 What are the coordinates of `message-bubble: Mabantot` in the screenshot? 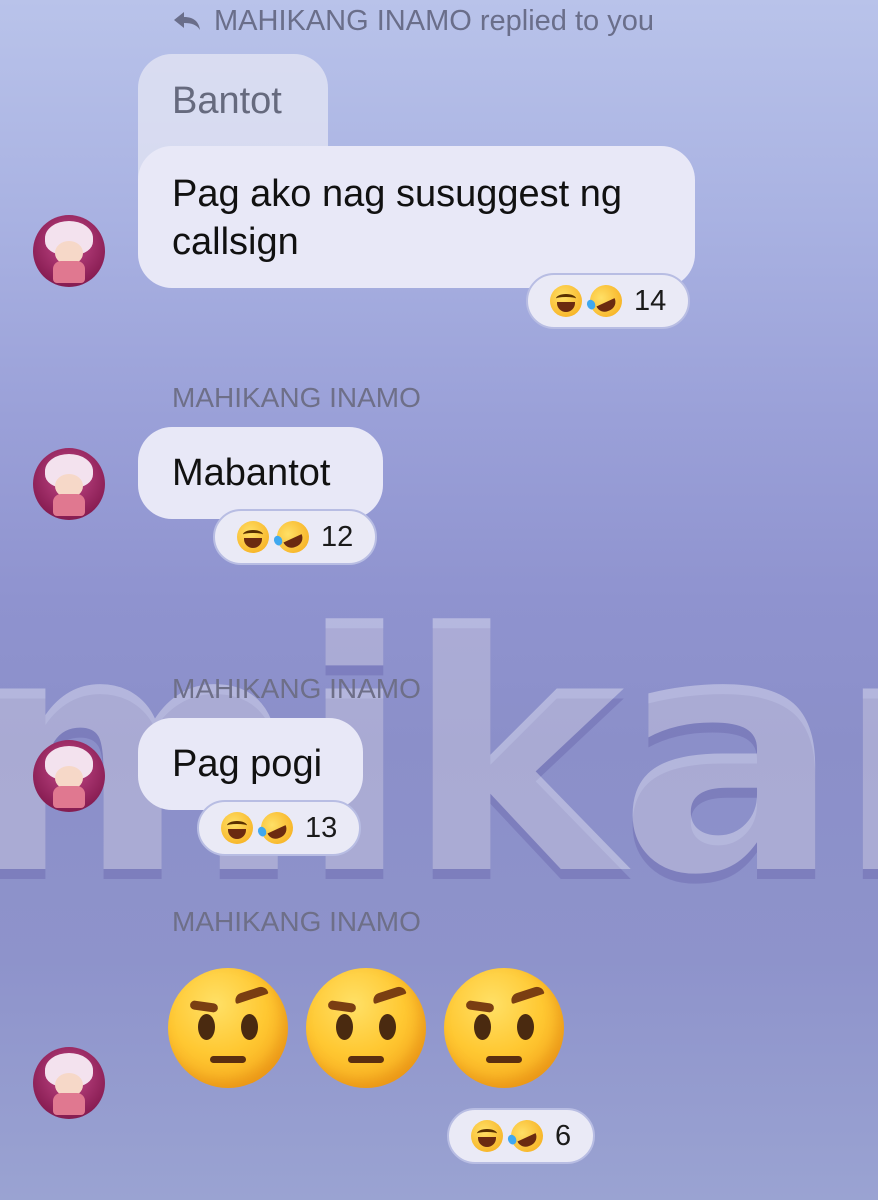 It's located at (260, 473).